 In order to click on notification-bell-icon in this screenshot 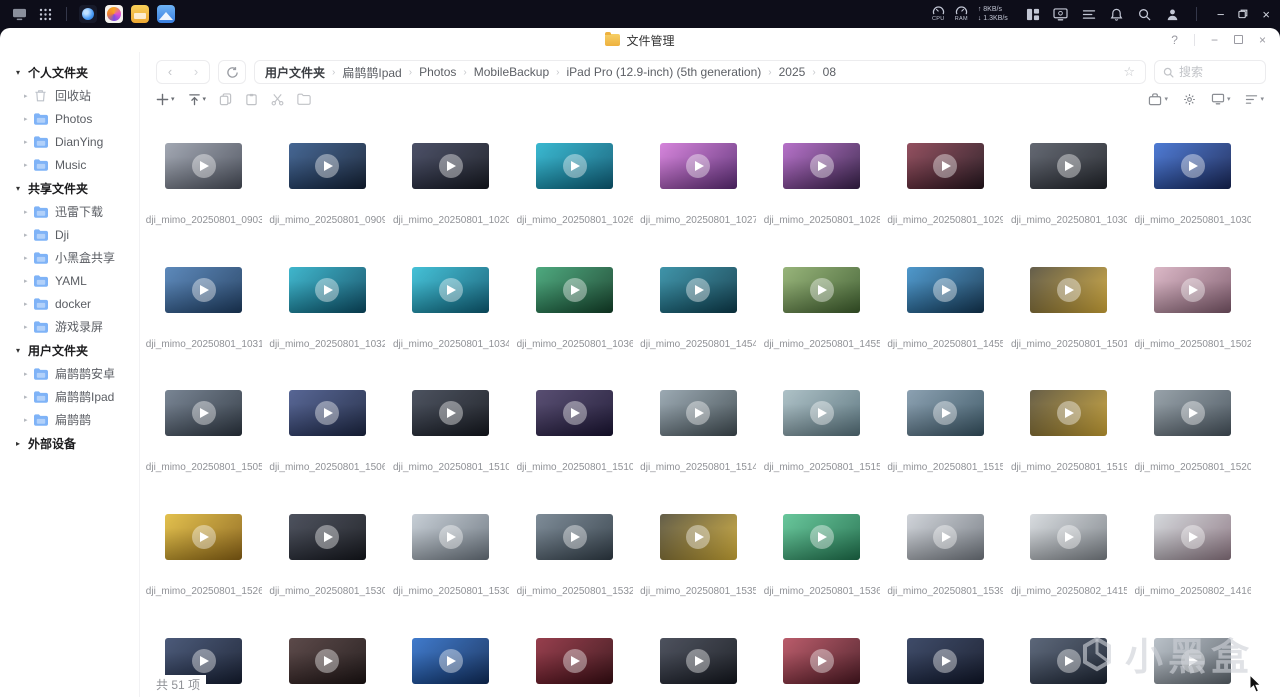, I will do `click(1117, 14)`.